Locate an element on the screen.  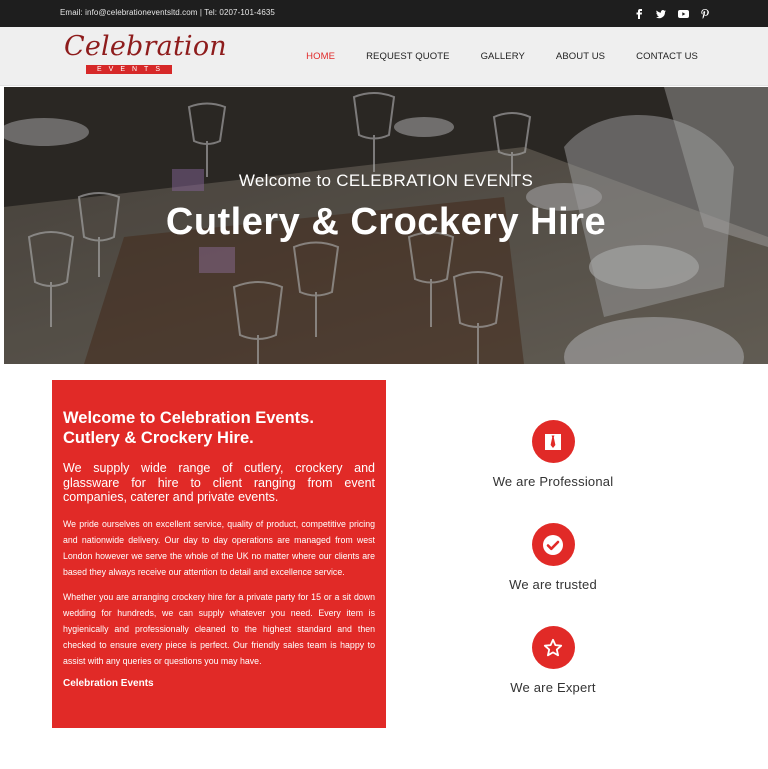
nav-contact-us: CONTACT US is located at coordinates (667, 56).